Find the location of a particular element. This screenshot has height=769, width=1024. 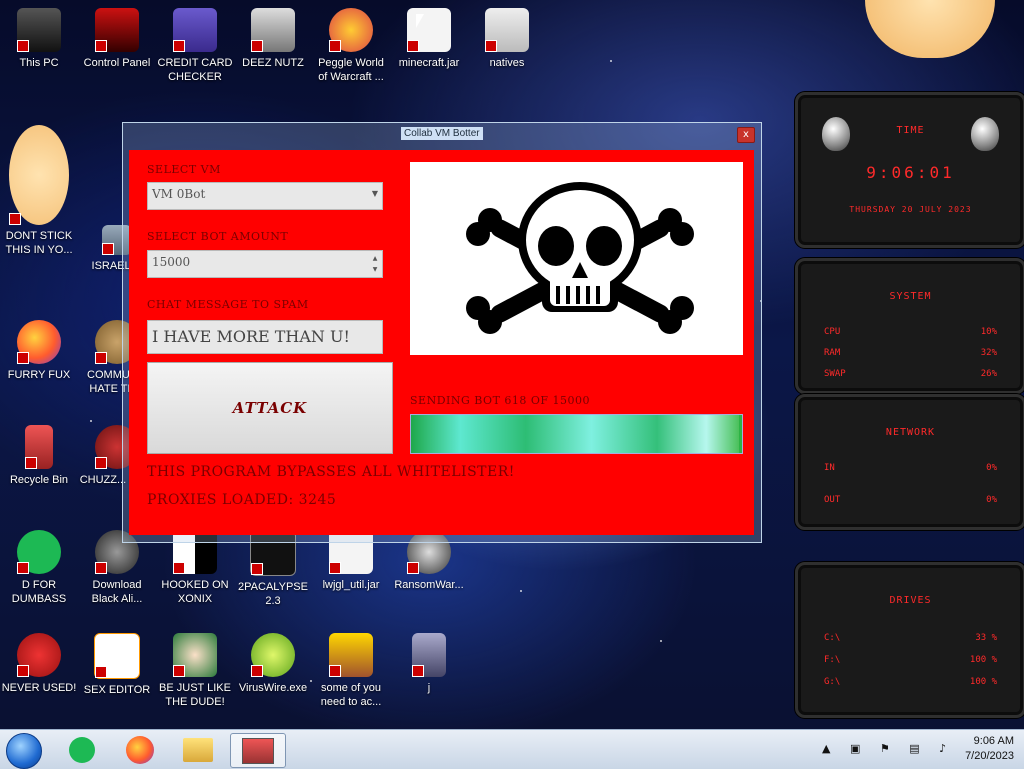

desktop-icon-minecraft-jar: minecraft.jar is located at coordinates (429, 39).